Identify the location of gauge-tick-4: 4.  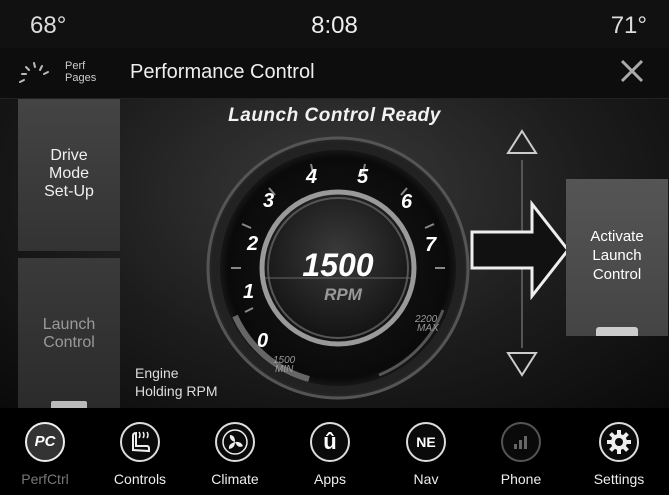
(311, 177).